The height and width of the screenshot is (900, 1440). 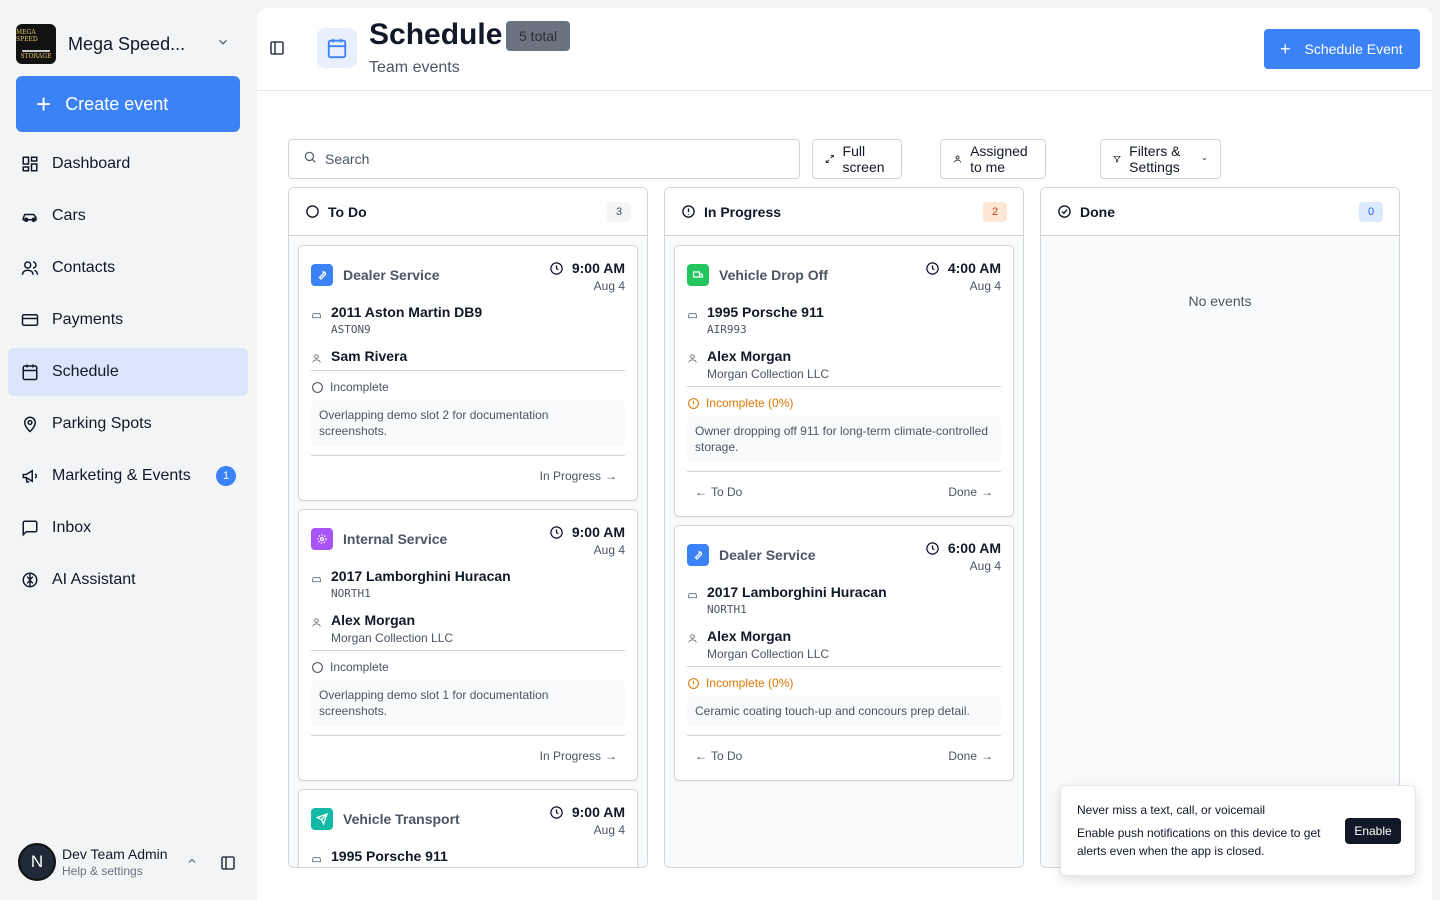 What do you see at coordinates (369, 356) in the screenshot?
I see `contact-name: Sam Rivera` at bounding box center [369, 356].